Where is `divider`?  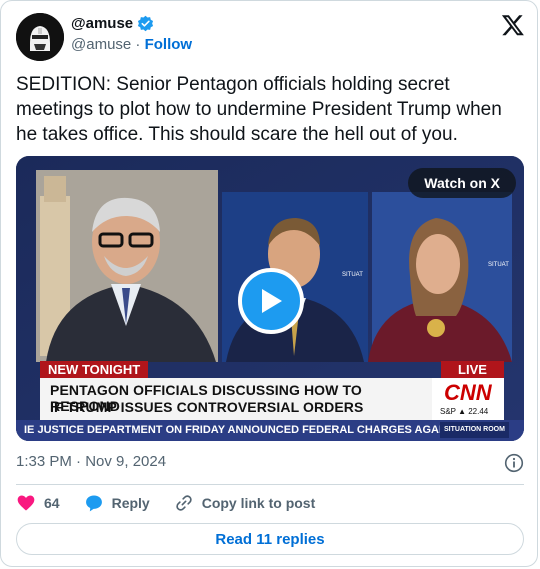 divider is located at coordinates (270, 484).